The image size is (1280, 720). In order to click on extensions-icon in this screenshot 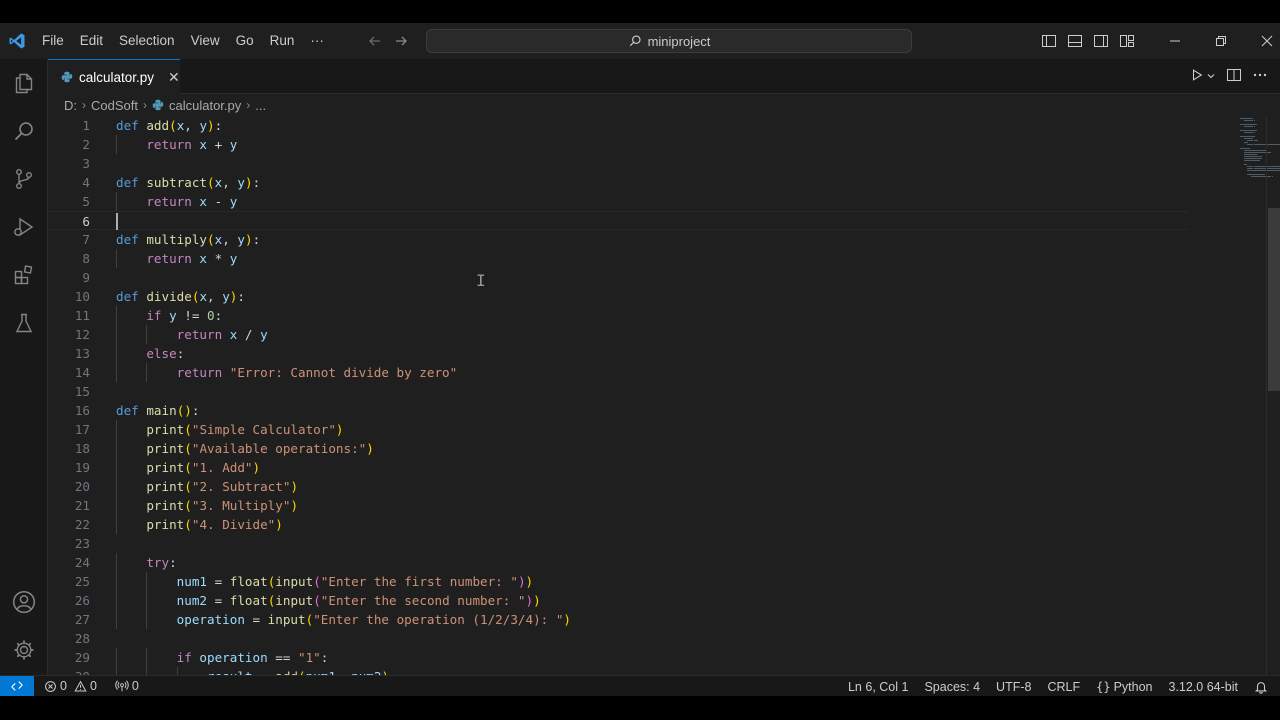, I will do `click(24, 275)`.